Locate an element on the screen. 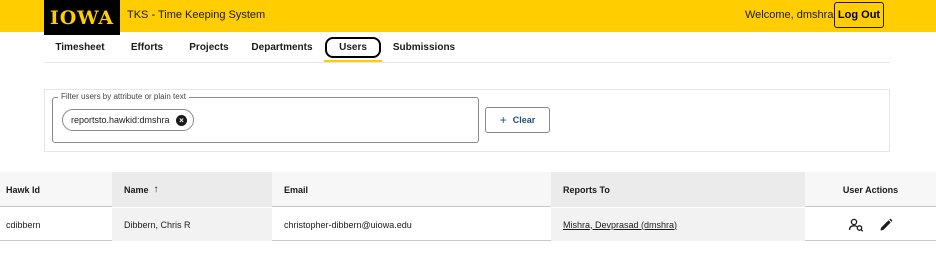 This screenshot has width=936, height=256. tab-submissions: Submissions is located at coordinates (424, 47).